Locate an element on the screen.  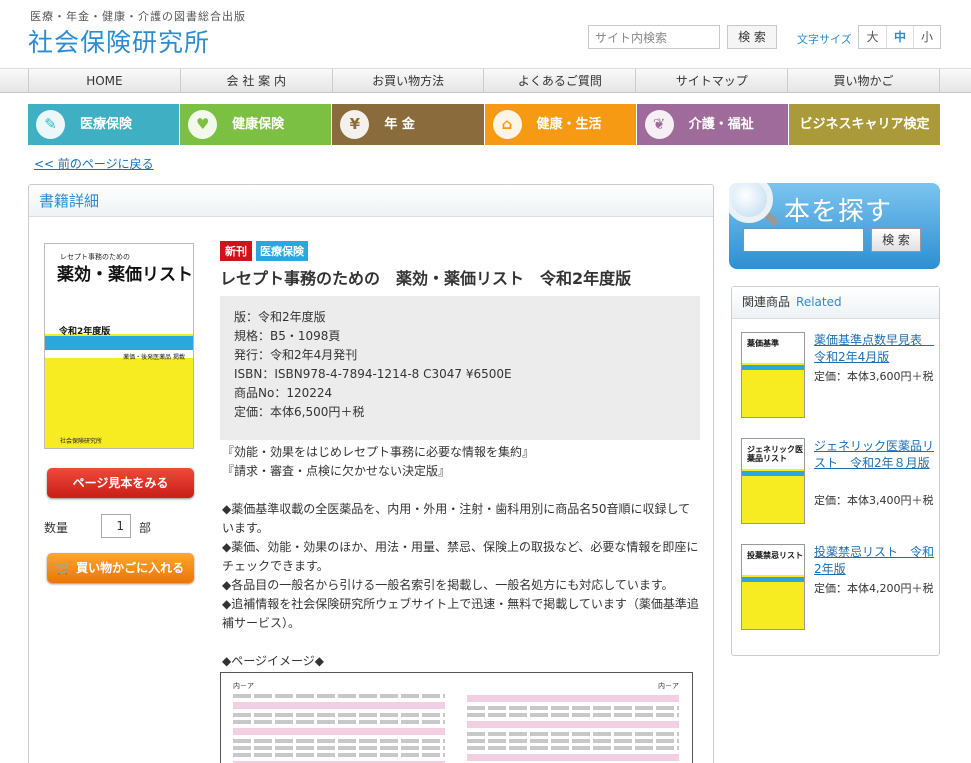
description-line: 『効能・効果をはじめレセプト事務に必要な情報を集約』 is located at coordinates (378, 452).